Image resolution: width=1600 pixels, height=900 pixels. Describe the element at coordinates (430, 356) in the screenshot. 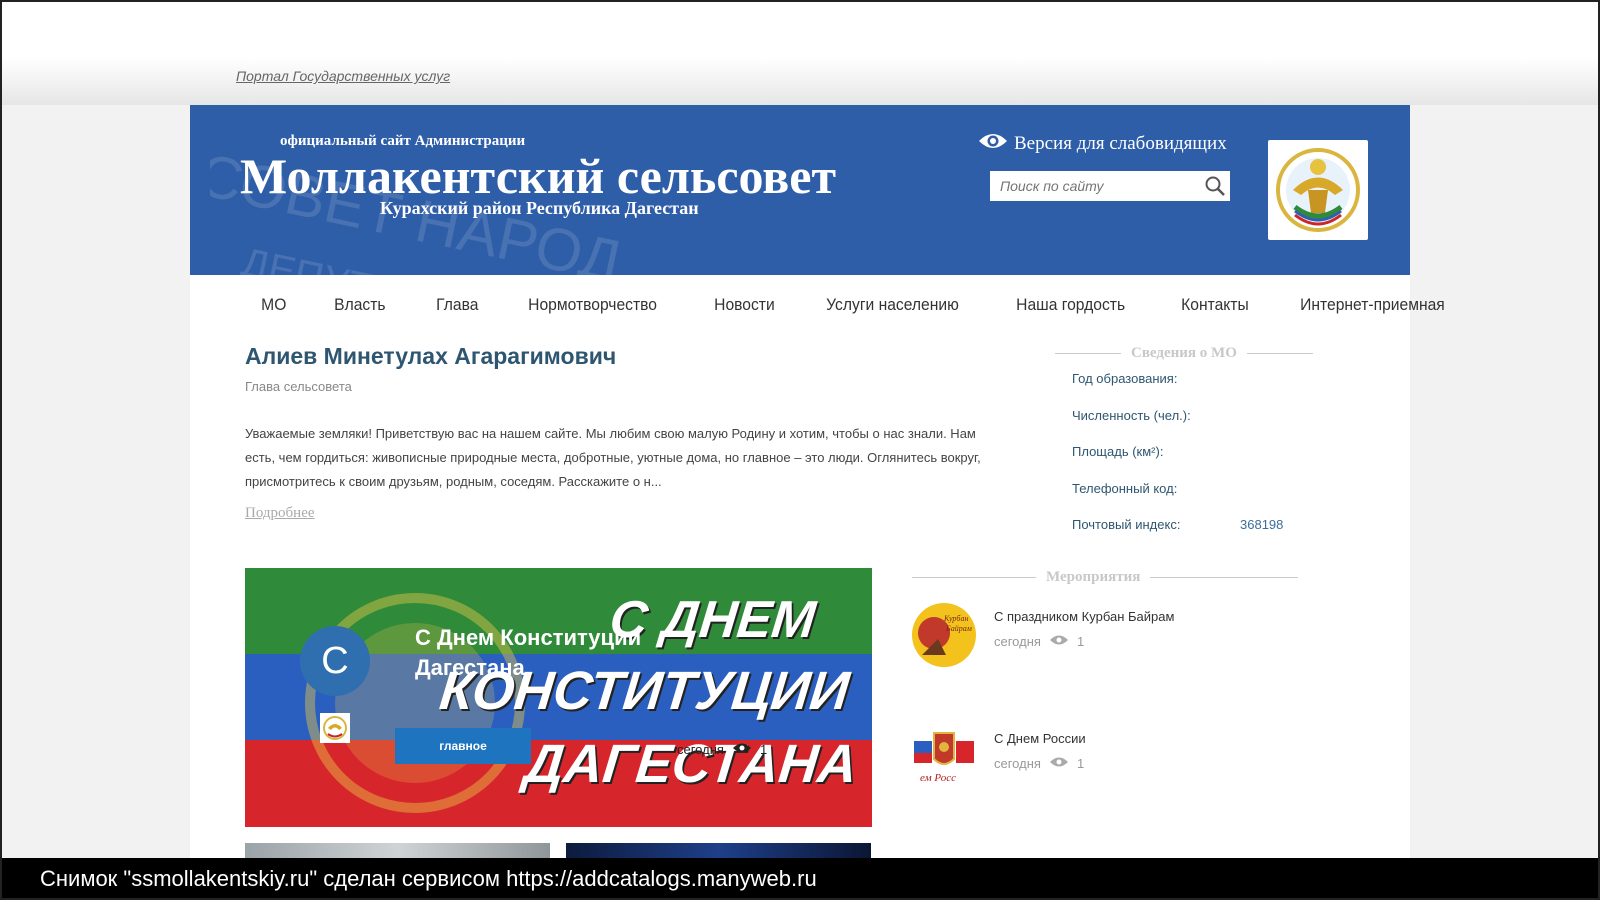

I see `head-name: Алиев Минетулах Агарагимович` at that location.